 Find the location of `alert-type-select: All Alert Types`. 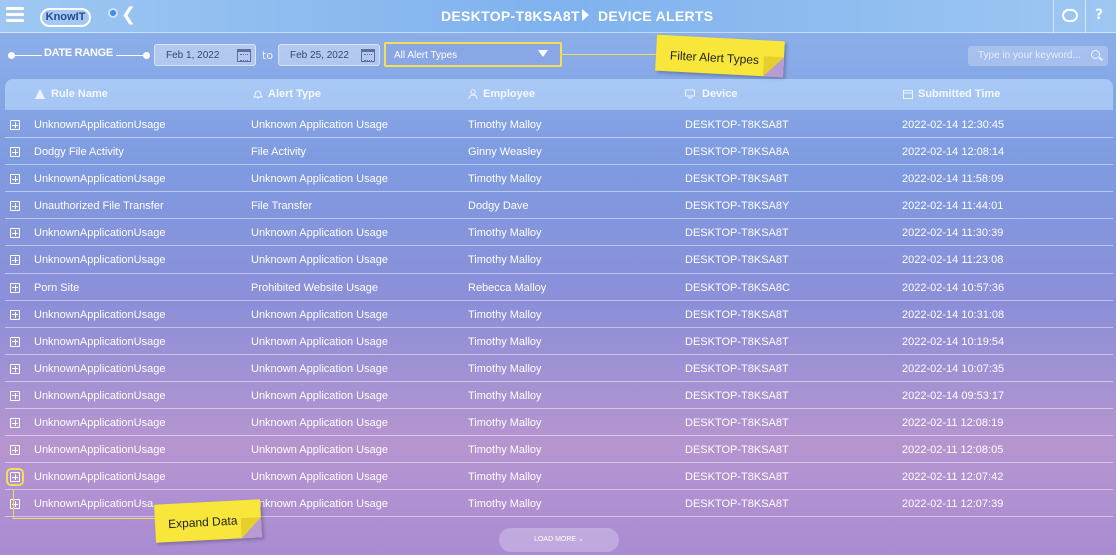

alert-type-select: All Alert Types is located at coordinates (473, 54).